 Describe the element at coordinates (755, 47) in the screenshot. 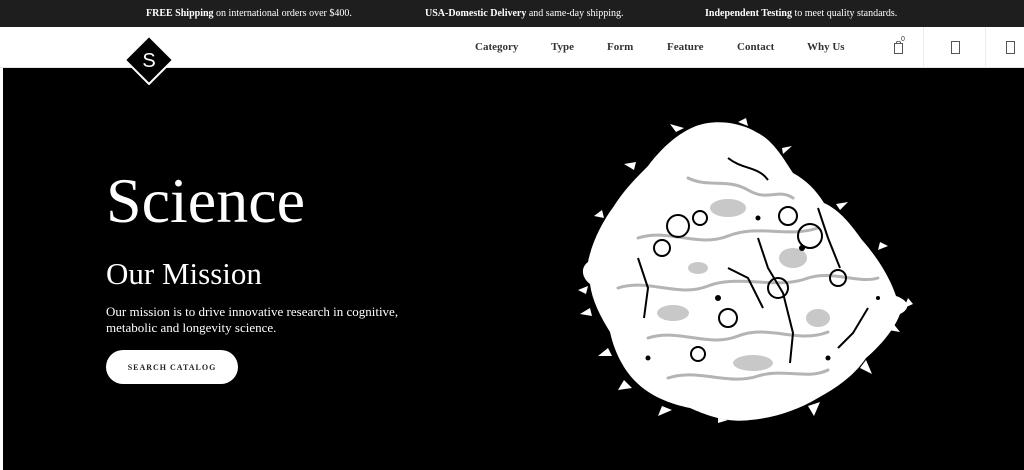

I see `nav-item-contact: Contact` at that location.